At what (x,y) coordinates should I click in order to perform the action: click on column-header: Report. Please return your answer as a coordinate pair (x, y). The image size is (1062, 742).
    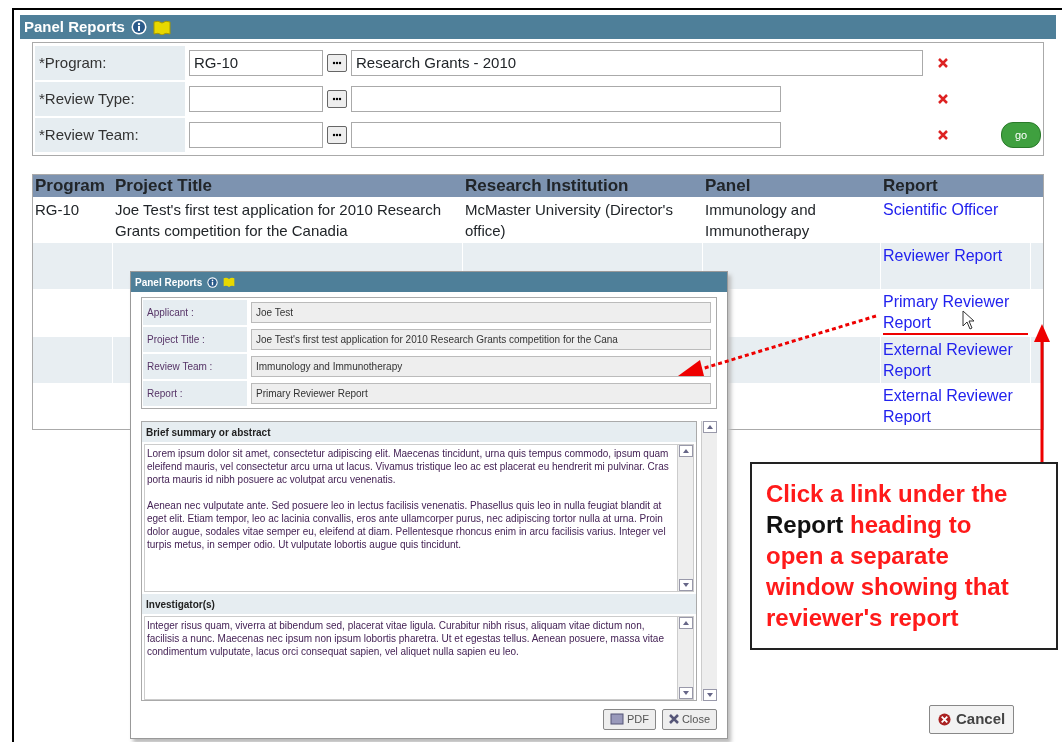
    Looking at the image, I should click on (956, 186).